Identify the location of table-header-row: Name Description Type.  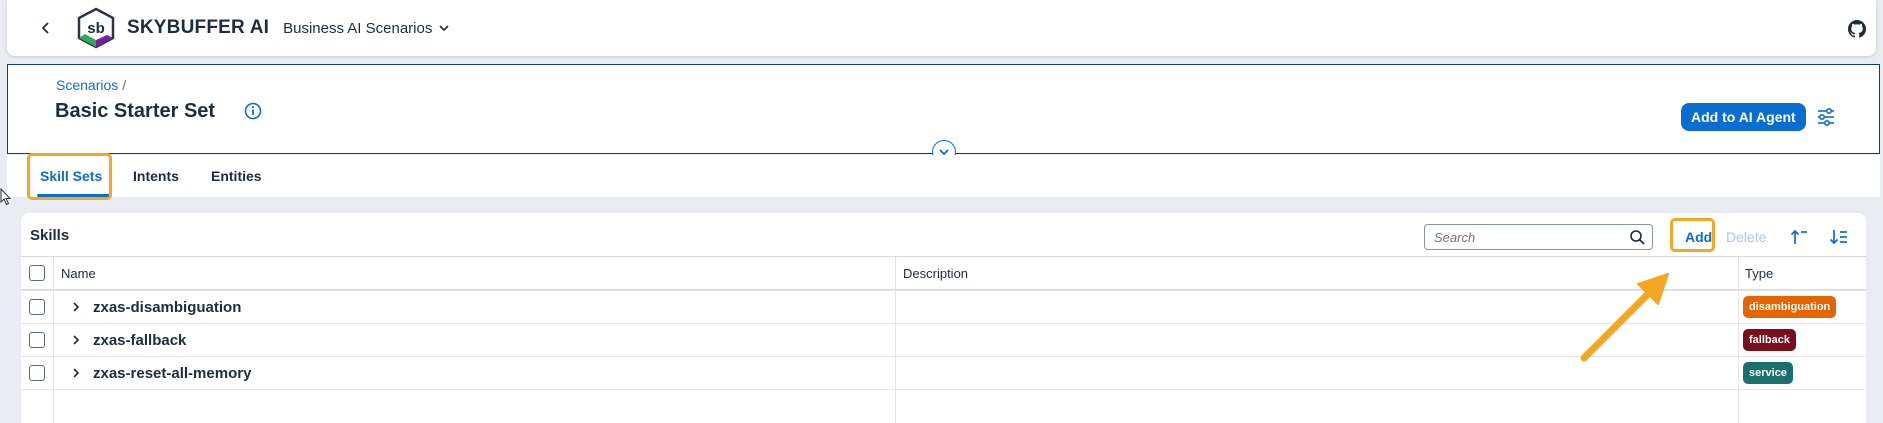
(943, 273).